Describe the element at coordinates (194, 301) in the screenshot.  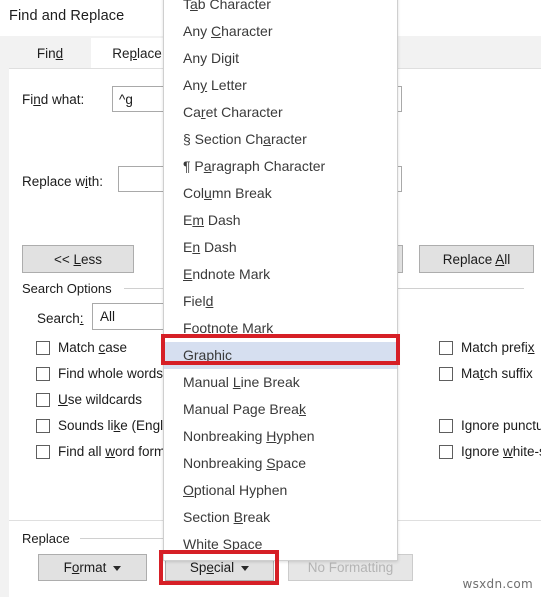
I see `menu-item-label: Fiel` at that location.